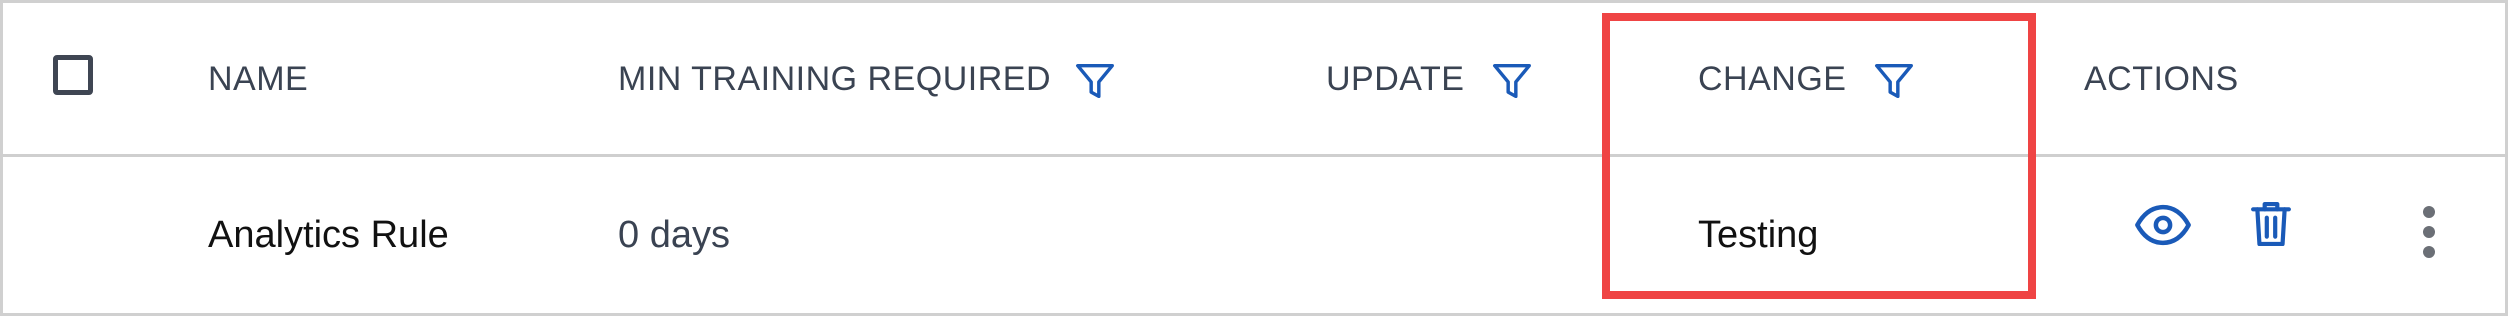 The image size is (2508, 316). What do you see at coordinates (328, 234) in the screenshot?
I see `cell-name: Analytics Rule` at bounding box center [328, 234].